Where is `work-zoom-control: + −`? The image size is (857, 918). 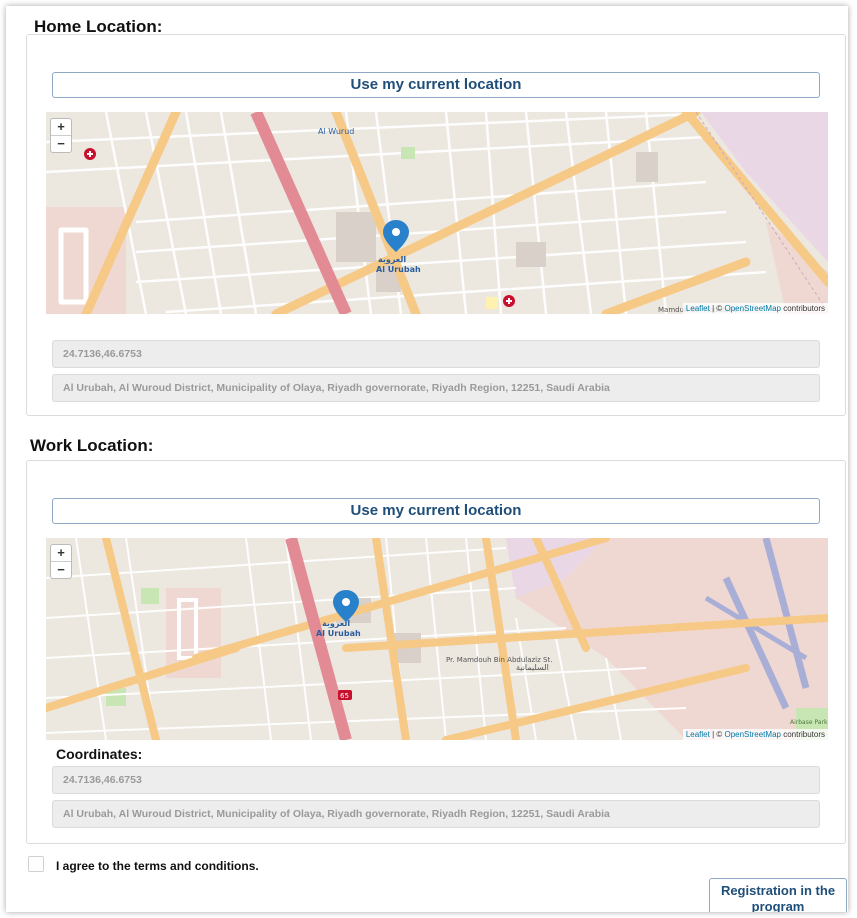
work-zoom-control: + − is located at coordinates (61, 561).